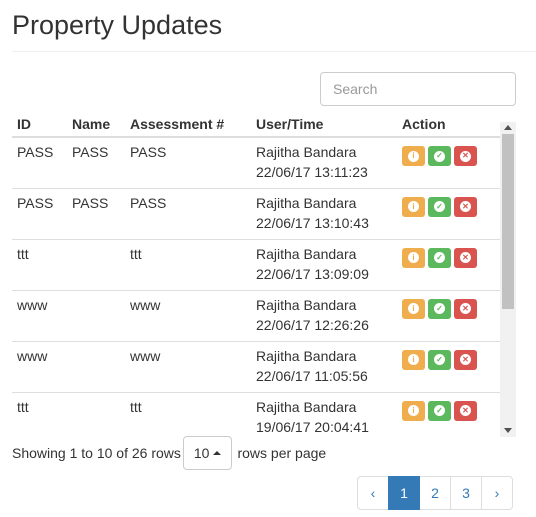 Image resolution: width=536 pixels, height=517 pixels. What do you see at coordinates (217, 453) in the screenshot?
I see `caret-up-icon` at bounding box center [217, 453].